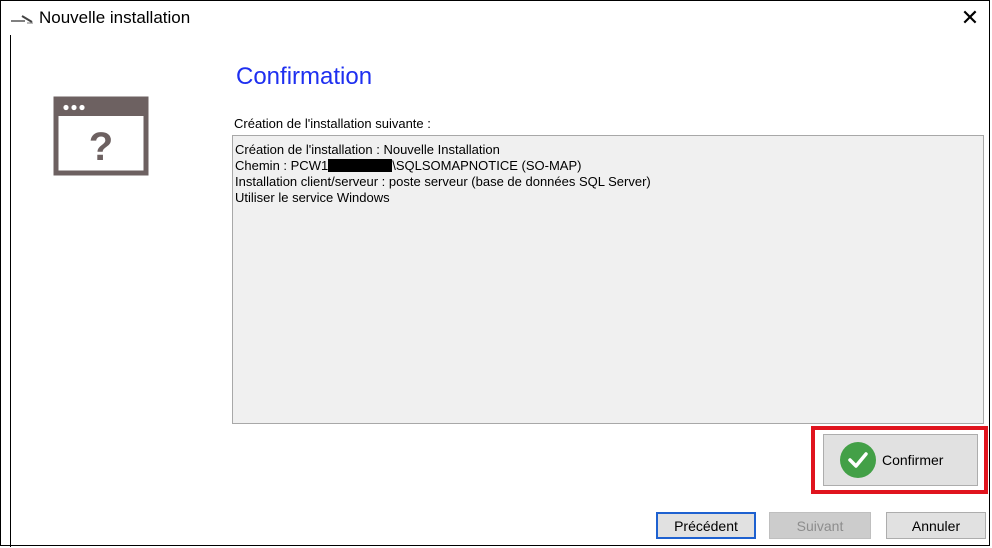  Describe the element at coordinates (101, 147) in the screenshot. I see `question-mark: ?` at that location.